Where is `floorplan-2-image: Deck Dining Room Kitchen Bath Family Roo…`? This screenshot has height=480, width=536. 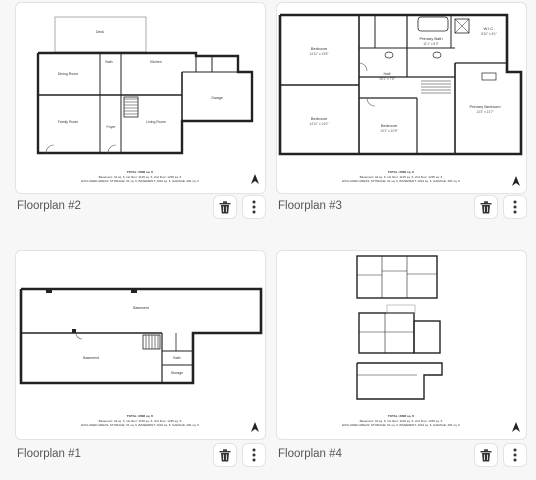
floorplan-2-image: Deck Dining Room Kitchen Bath Family Roo… is located at coordinates (145, 99).